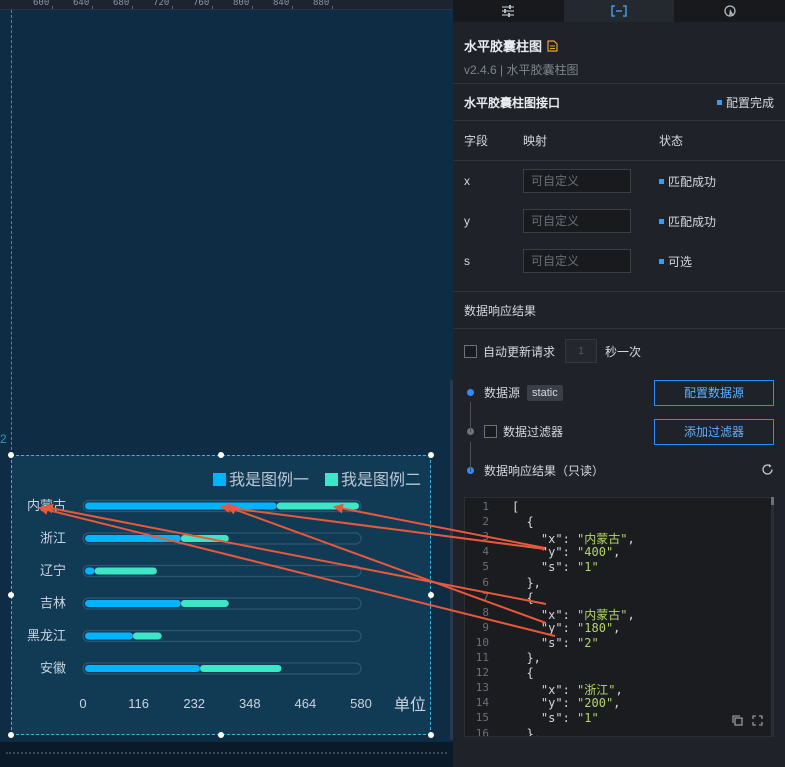  I want to click on line-number: 2, so click(485, 522).